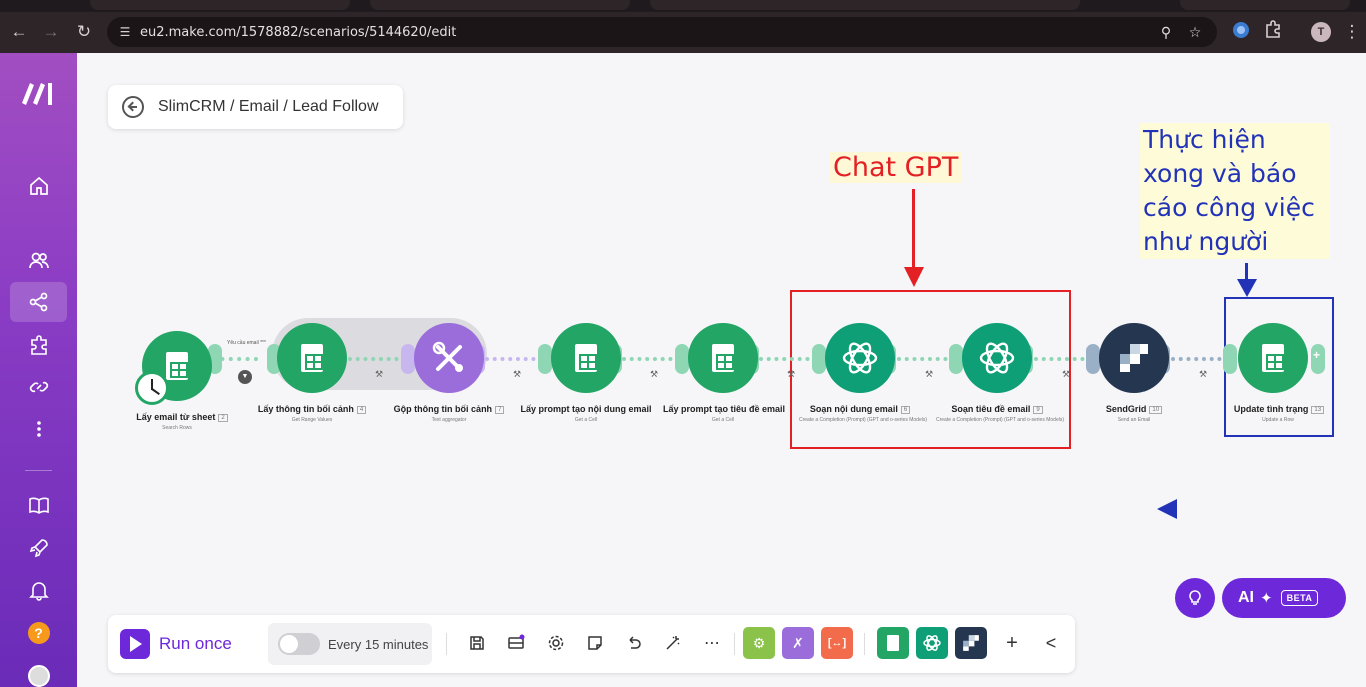  What do you see at coordinates (1273, 32) in the screenshot?
I see `extensions-puzzle-icon` at bounding box center [1273, 32].